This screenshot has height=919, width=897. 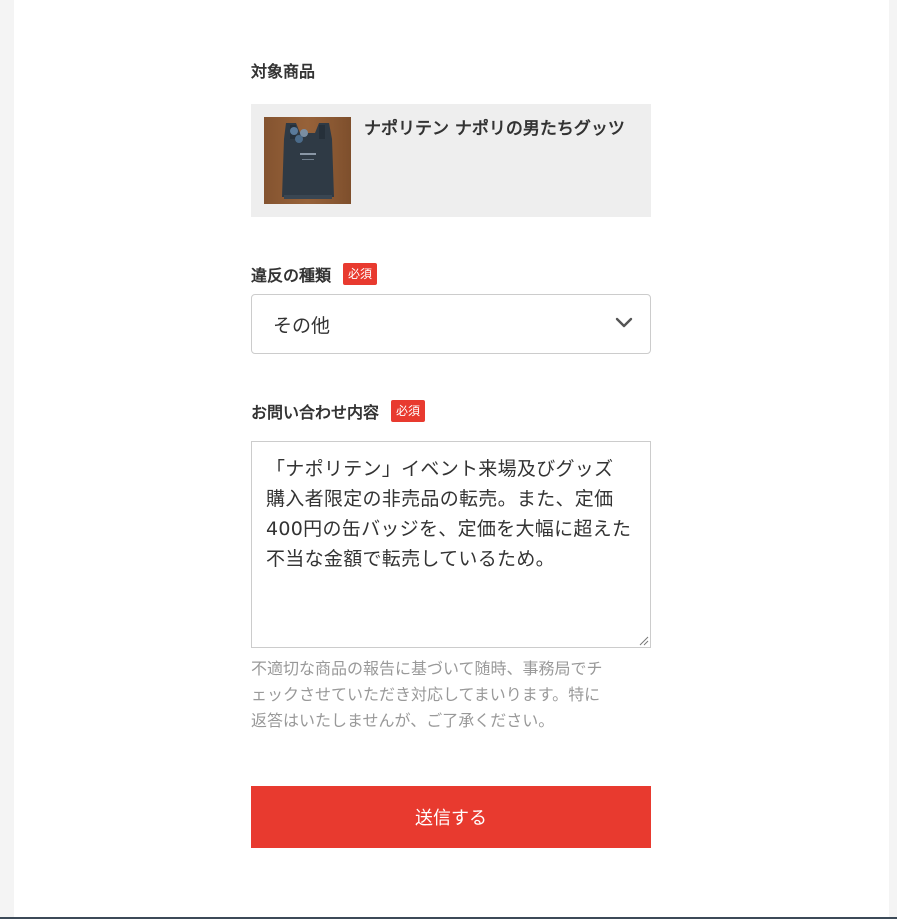 I want to click on product-thumbnail, so click(x=307, y=160).